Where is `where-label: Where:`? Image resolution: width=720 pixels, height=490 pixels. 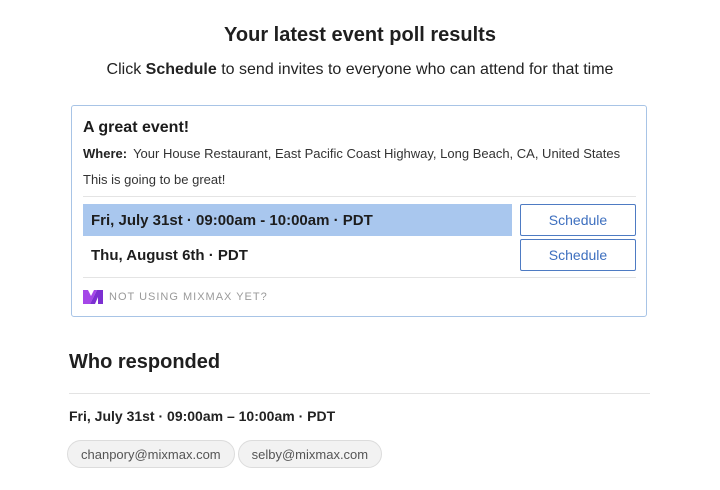 where-label: Where: is located at coordinates (105, 153).